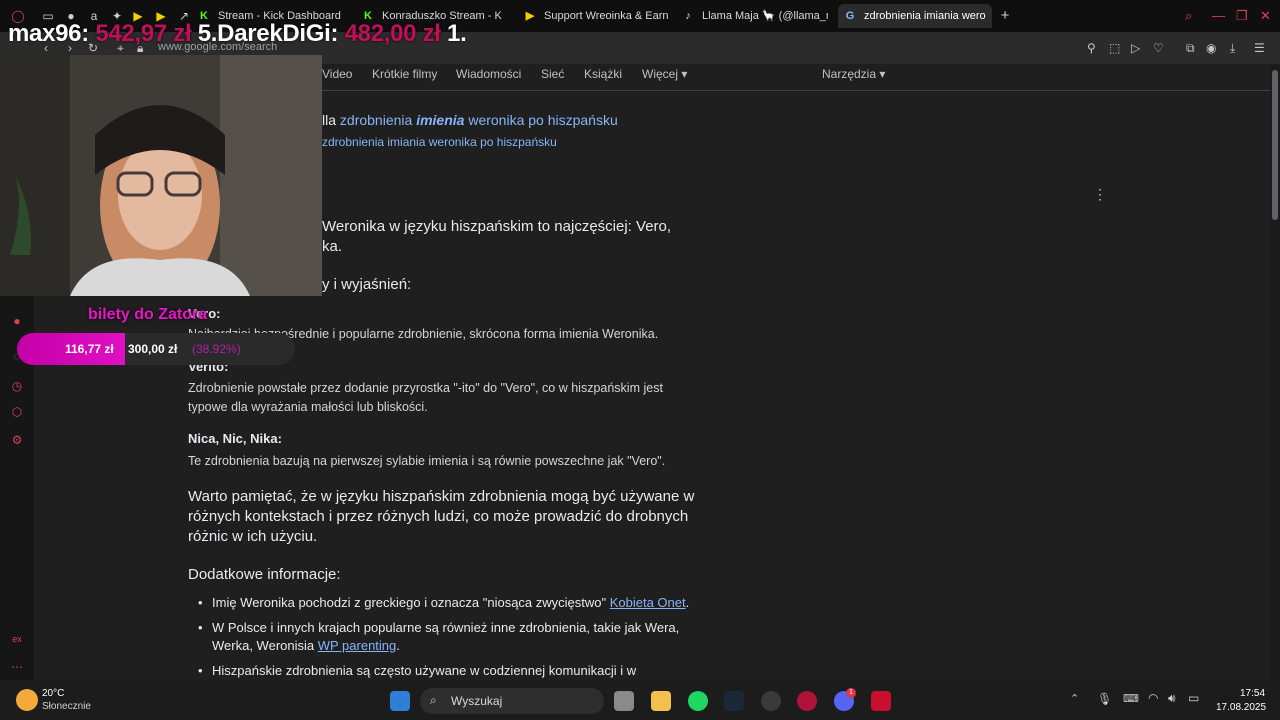 This screenshot has width=1280, height=720. I want to click on discord-notification-badge: 1, so click(851, 693).